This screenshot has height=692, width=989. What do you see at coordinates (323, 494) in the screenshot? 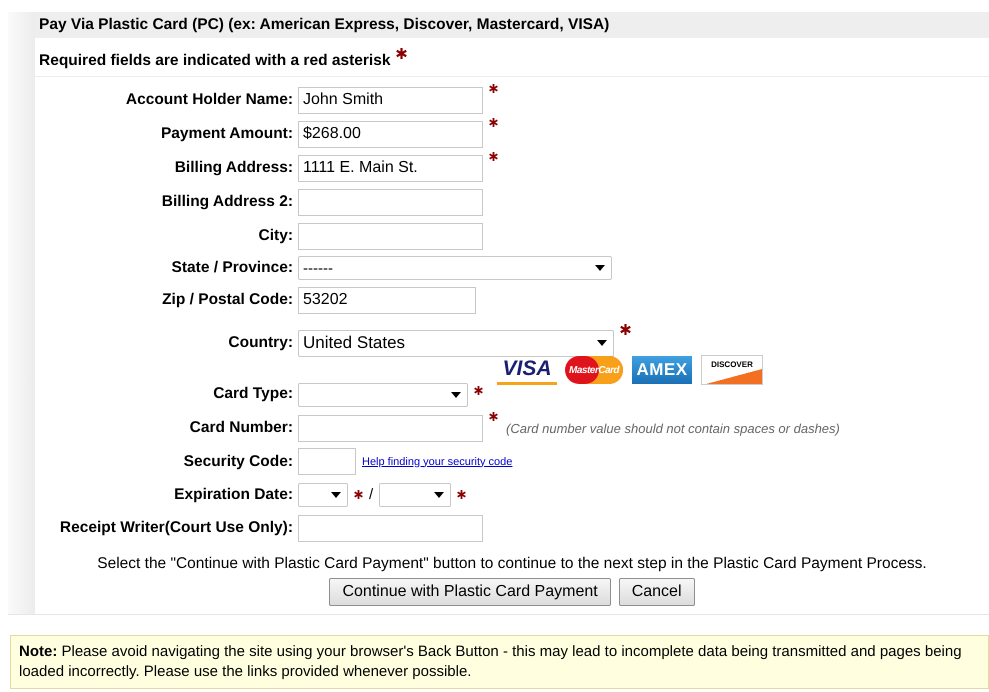
I see `month-select` at bounding box center [323, 494].